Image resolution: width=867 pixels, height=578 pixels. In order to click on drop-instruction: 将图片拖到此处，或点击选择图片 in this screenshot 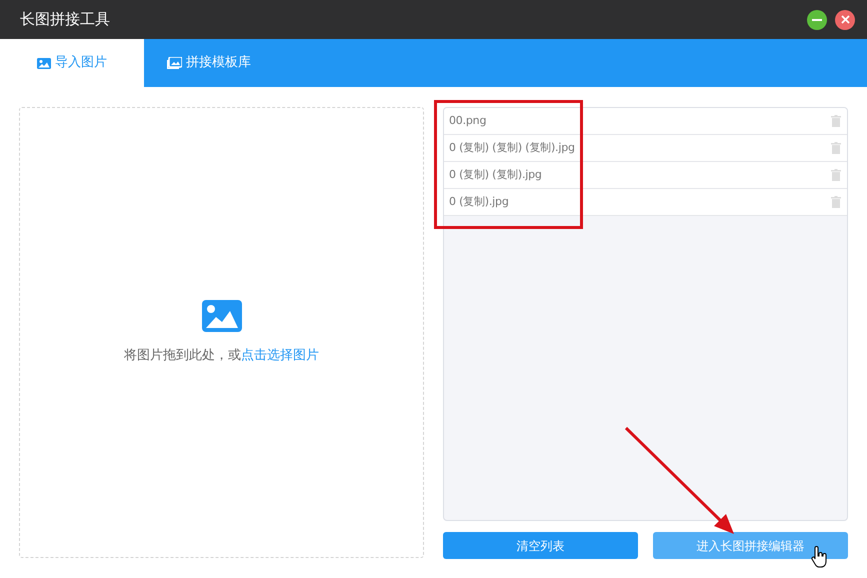, I will do `click(221, 355)`.